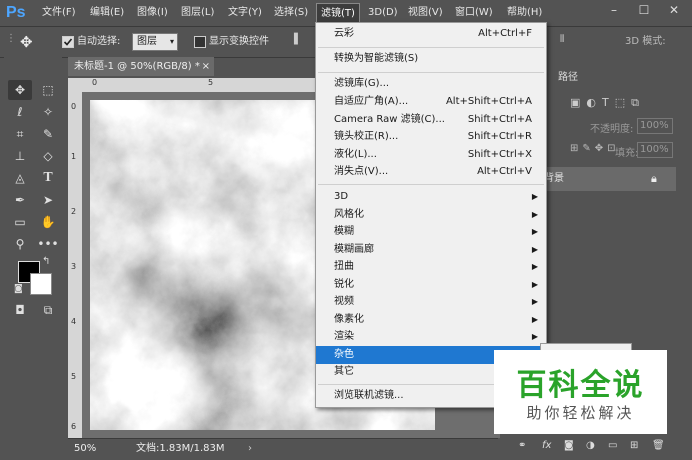  I want to click on chevron-right-icon: ›, so click(250, 449).